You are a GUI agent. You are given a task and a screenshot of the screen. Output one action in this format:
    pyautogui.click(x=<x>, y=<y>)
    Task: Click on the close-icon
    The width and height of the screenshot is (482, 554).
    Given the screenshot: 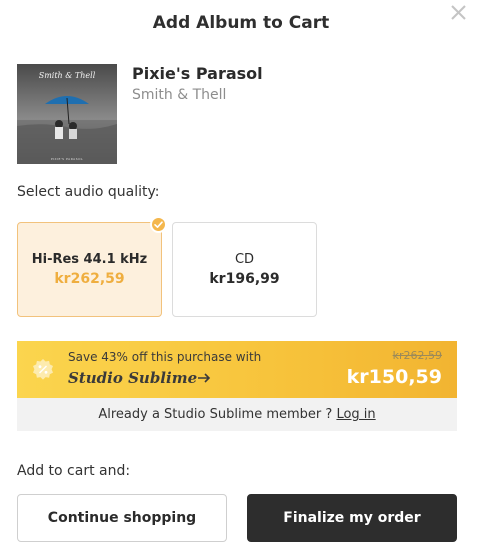 What is the action you would take?
    pyautogui.click(x=458, y=12)
    